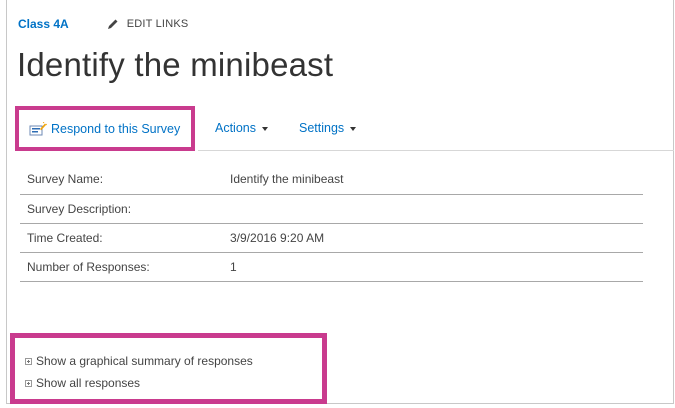 The image size is (675, 408). I want to click on table-row: Survey Description:, so click(331, 209).